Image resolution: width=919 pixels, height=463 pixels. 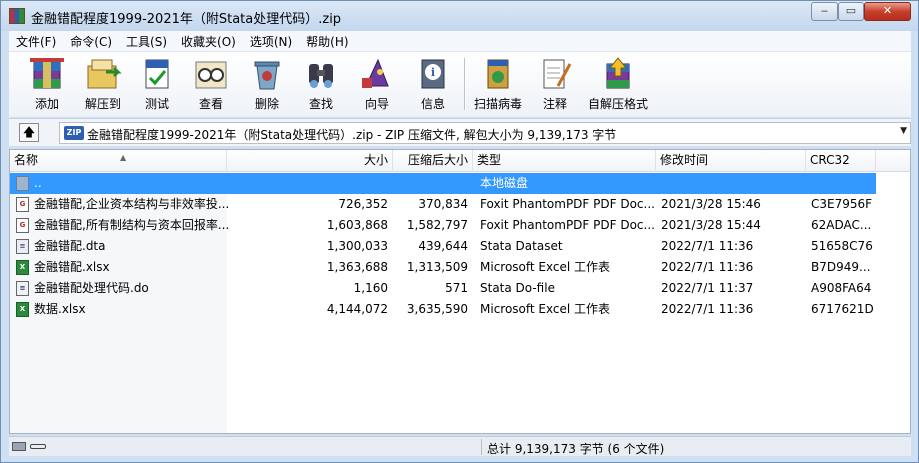 What do you see at coordinates (433, 161) in the screenshot?
I see `column-packed-size: 压缩后大小` at bounding box center [433, 161].